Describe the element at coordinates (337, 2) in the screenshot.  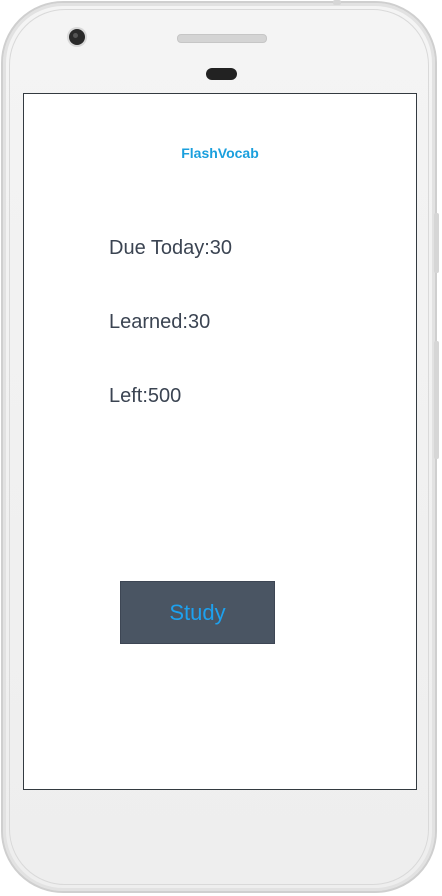
I see `phone-top-button` at that location.